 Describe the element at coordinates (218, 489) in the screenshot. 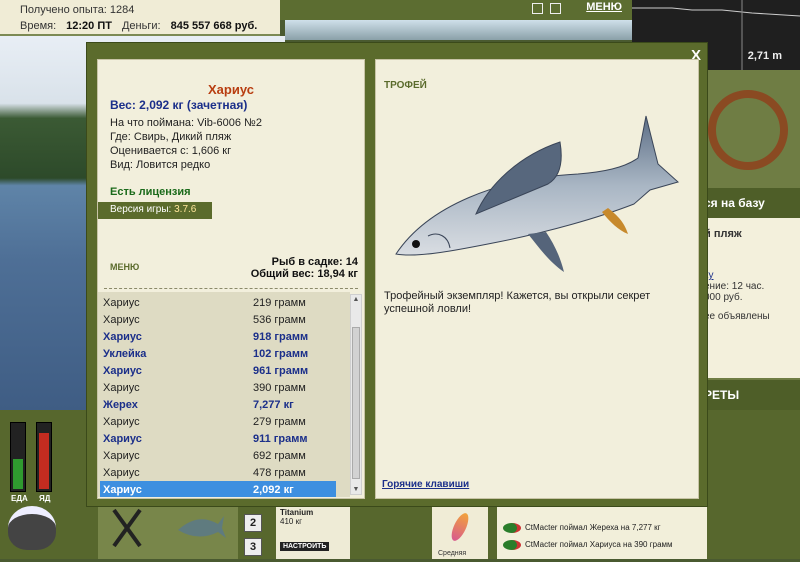

I see `catch-row: Хариус 2,092 кг` at that location.